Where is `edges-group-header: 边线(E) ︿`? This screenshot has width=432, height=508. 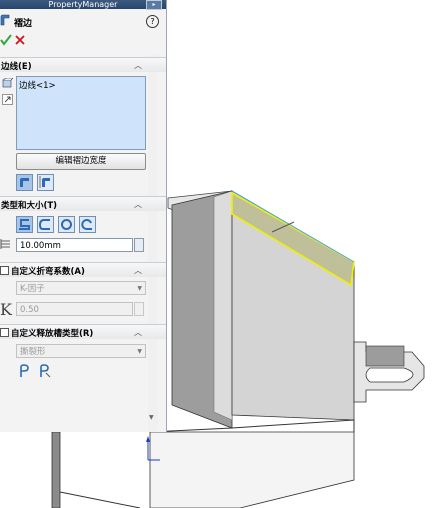
edges-group-header: 边线(E) ︿ is located at coordinates (83, 64).